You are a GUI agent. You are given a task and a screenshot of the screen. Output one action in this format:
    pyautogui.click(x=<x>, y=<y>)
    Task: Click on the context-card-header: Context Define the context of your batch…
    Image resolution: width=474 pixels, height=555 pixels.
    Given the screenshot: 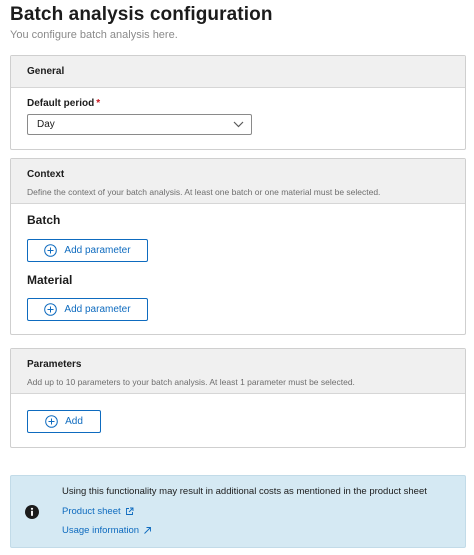 What is the action you would take?
    pyautogui.click(x=238, y=181)
    